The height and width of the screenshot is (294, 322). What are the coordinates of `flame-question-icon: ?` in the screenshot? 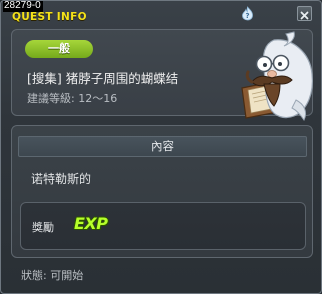 It's located at (247, 13).